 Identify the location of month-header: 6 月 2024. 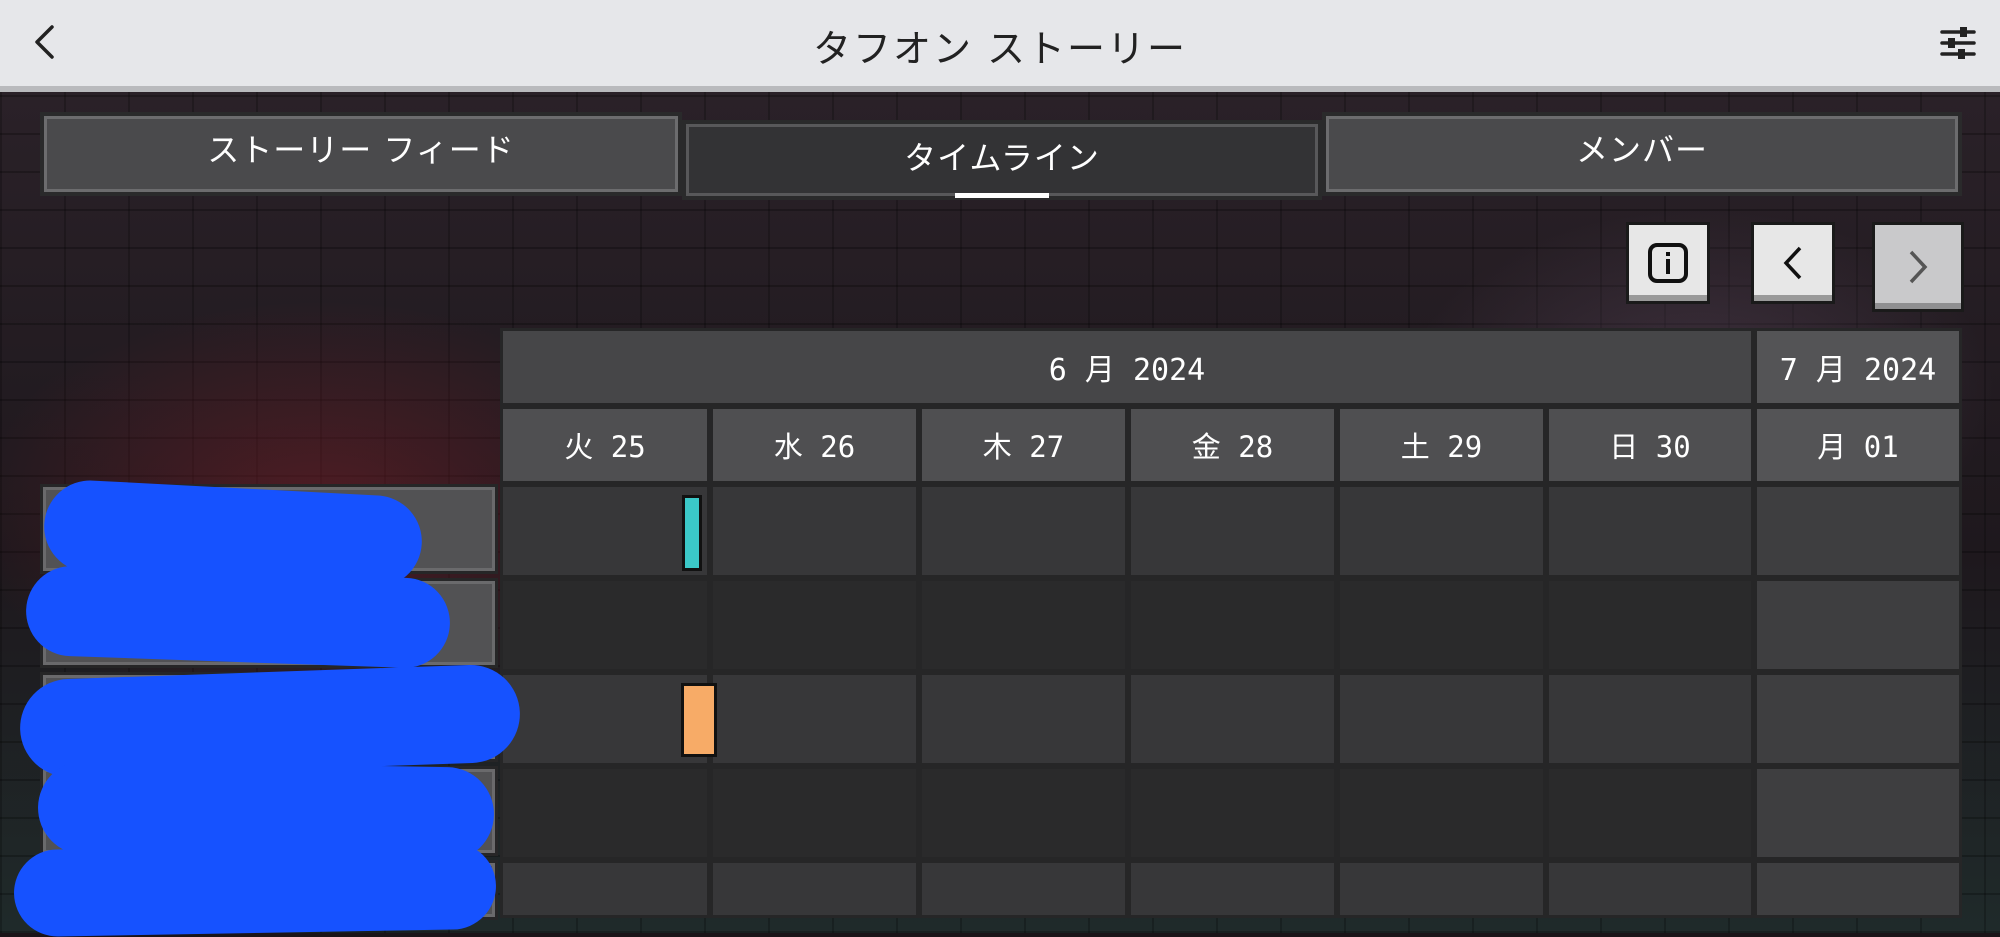
(1127, 367).